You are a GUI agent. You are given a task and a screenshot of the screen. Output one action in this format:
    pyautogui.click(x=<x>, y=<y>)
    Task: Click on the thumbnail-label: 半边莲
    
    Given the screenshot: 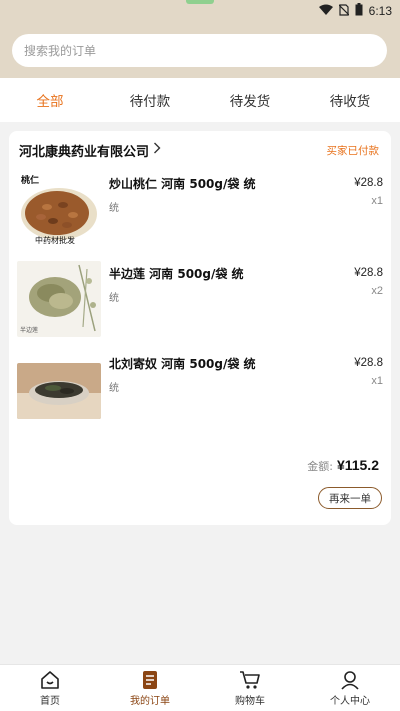 What is the action you would take?
    pyautogui.click(x=29, y=330)
    